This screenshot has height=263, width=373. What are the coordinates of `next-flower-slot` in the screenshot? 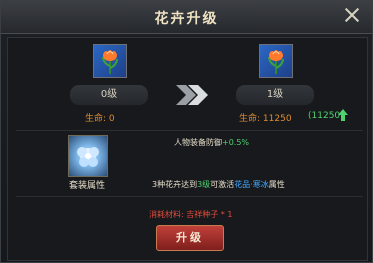 It's located at (276, 61).